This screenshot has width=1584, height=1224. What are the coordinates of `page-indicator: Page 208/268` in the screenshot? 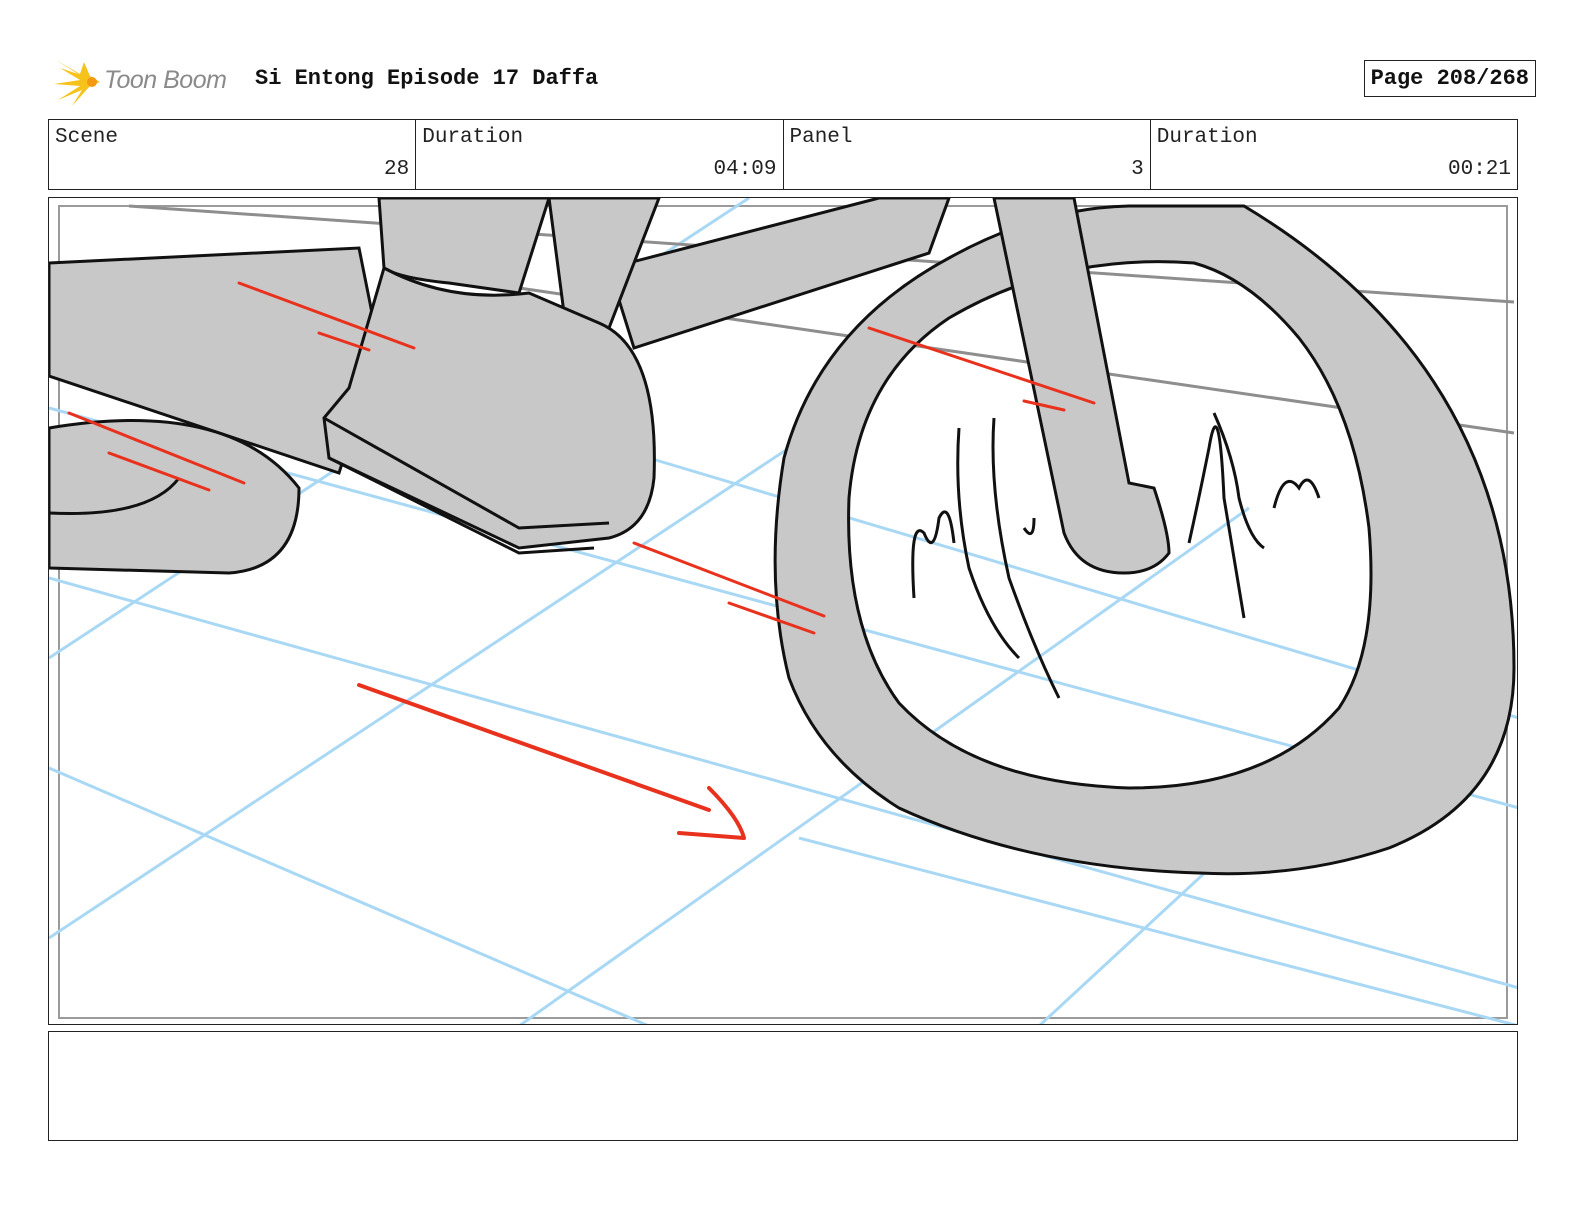 It's located at (1449, 78).